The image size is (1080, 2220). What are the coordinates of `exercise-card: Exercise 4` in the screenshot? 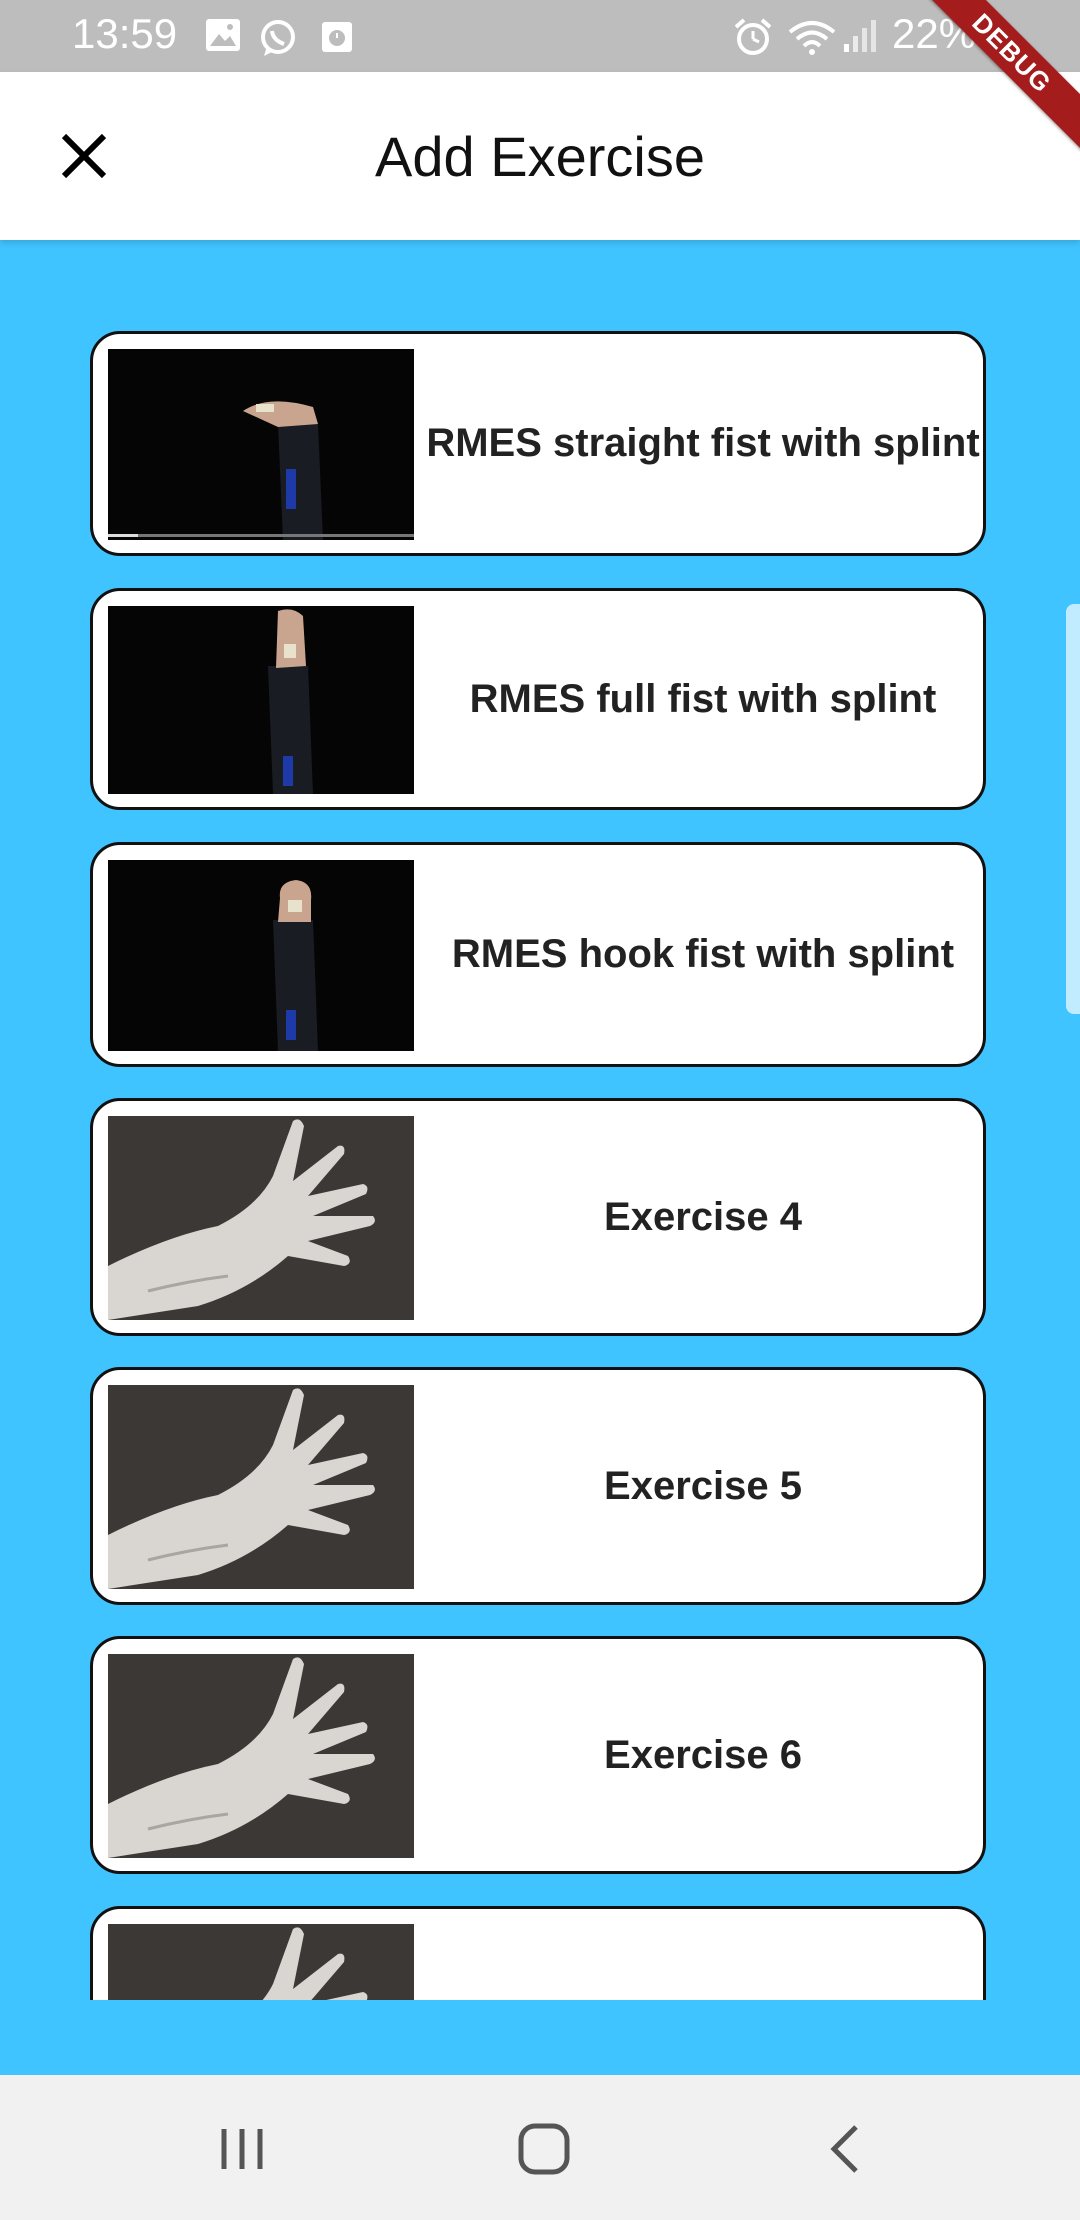 It's located at (538, 1217).